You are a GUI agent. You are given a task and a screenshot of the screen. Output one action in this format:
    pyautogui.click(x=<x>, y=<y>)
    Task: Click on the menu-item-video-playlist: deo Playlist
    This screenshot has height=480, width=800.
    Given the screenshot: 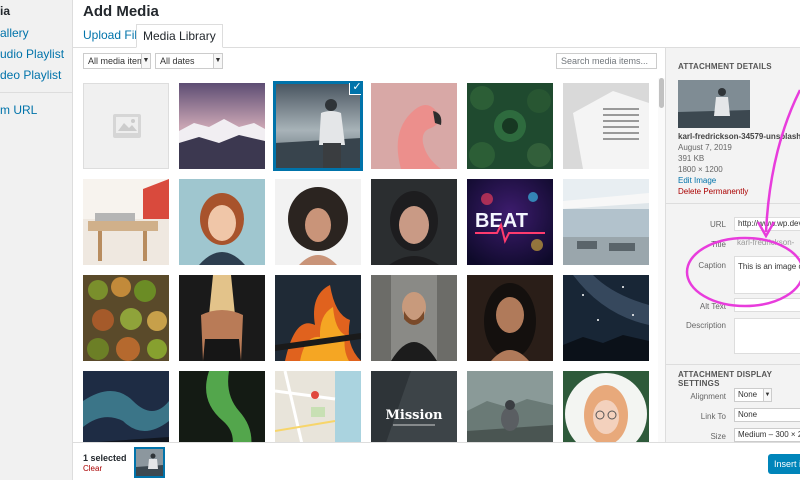 What is the action you would take?
    pyautogui.click(x=30, y=75)
    